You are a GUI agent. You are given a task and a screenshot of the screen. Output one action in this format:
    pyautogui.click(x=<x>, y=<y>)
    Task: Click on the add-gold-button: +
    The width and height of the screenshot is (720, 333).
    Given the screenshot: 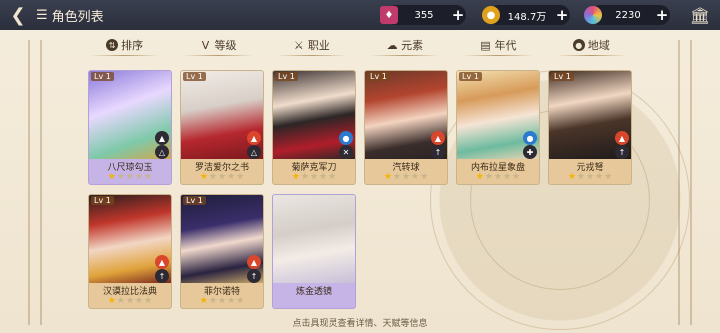 What is the action you would take?
    pyautogui.click(x=562, y=15)
    